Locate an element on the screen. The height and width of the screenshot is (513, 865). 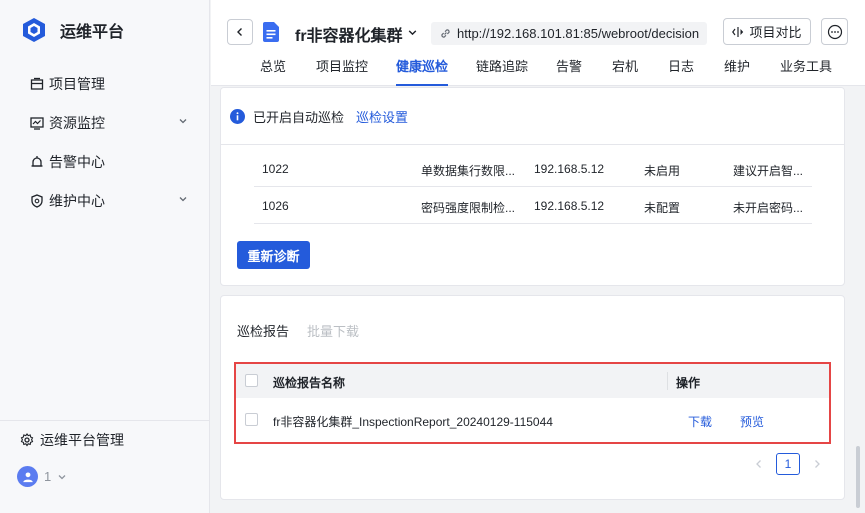
tab-health-inspection: 健康巡检 is located at coordinates (422, 72).